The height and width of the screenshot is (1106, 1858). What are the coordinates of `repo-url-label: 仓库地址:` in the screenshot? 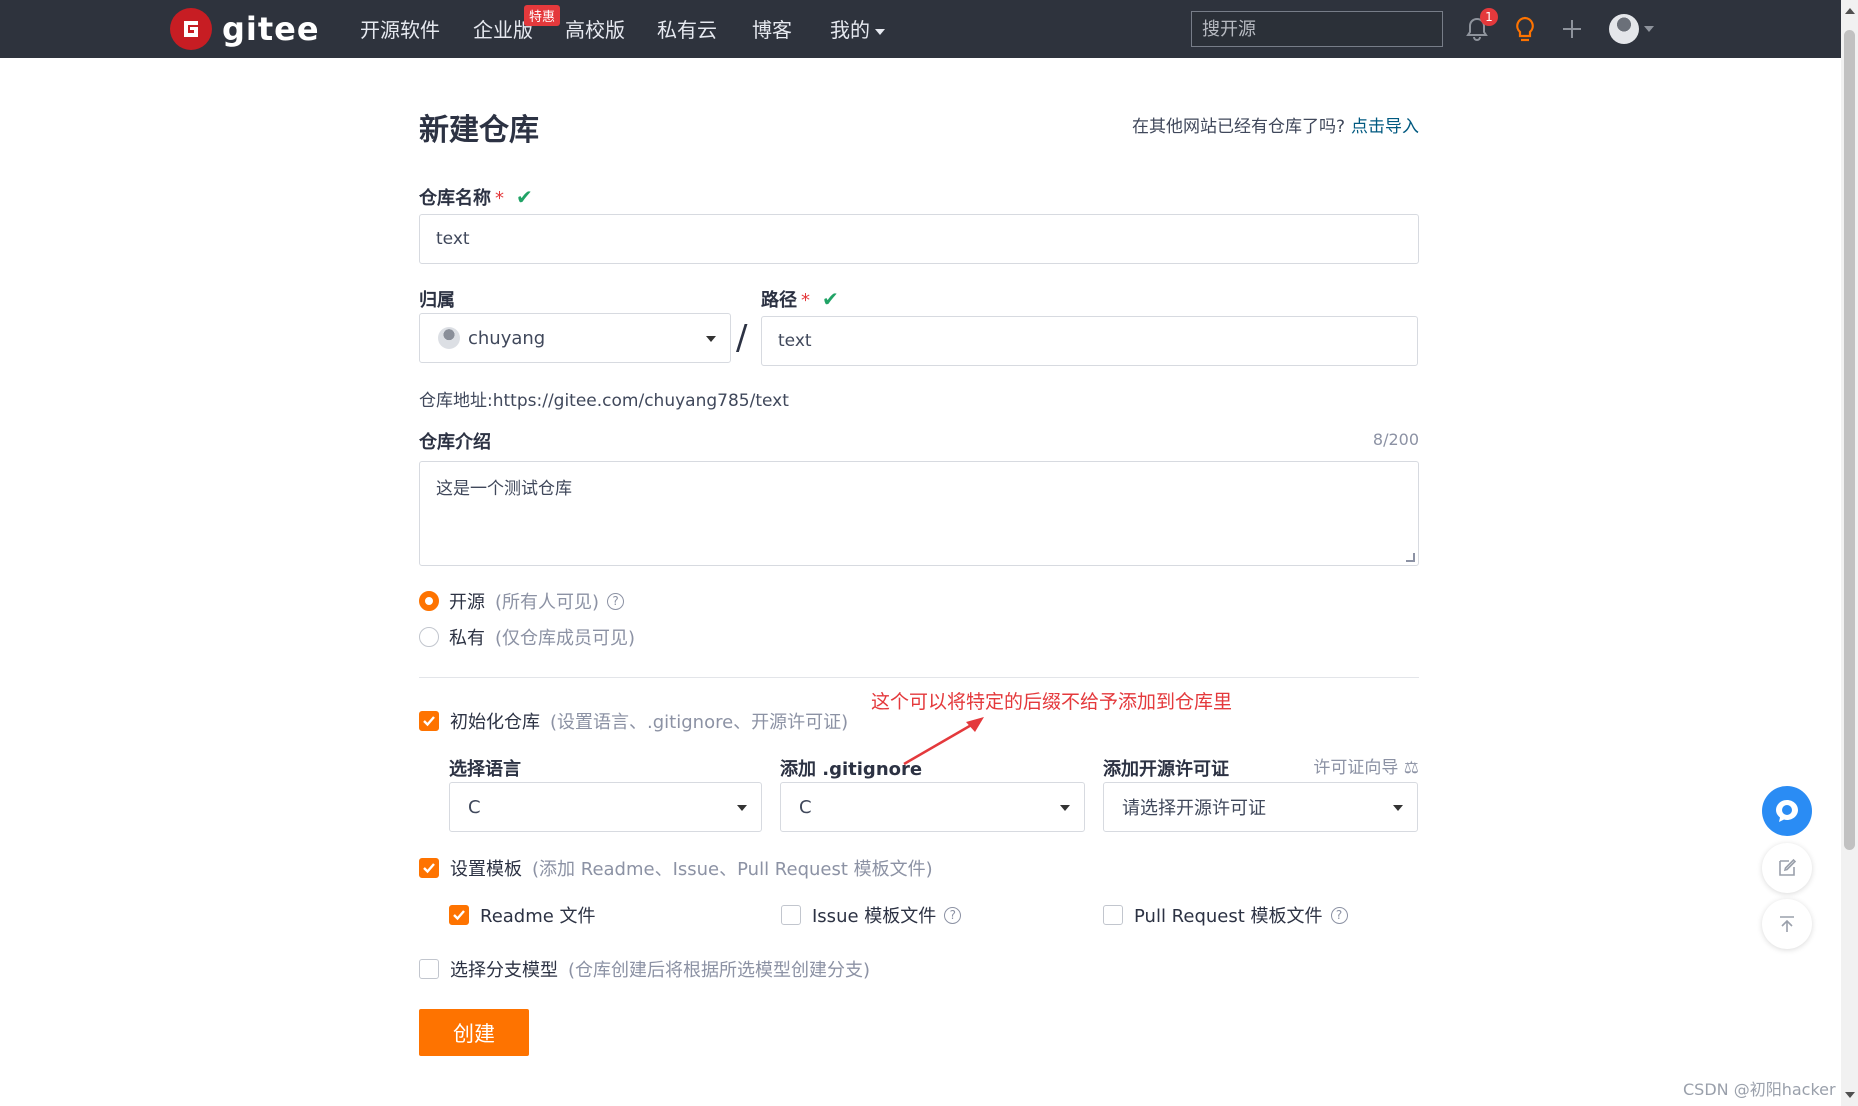 It's located at (456, 401).